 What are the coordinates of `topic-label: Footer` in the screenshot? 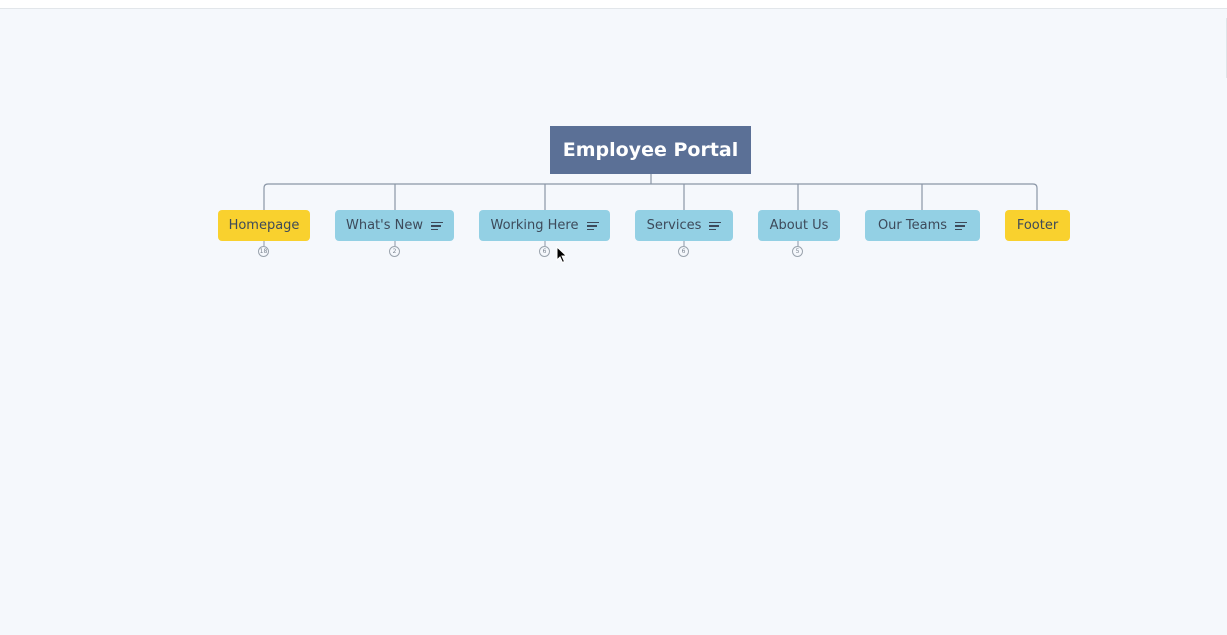 It's located at (1037, 225).